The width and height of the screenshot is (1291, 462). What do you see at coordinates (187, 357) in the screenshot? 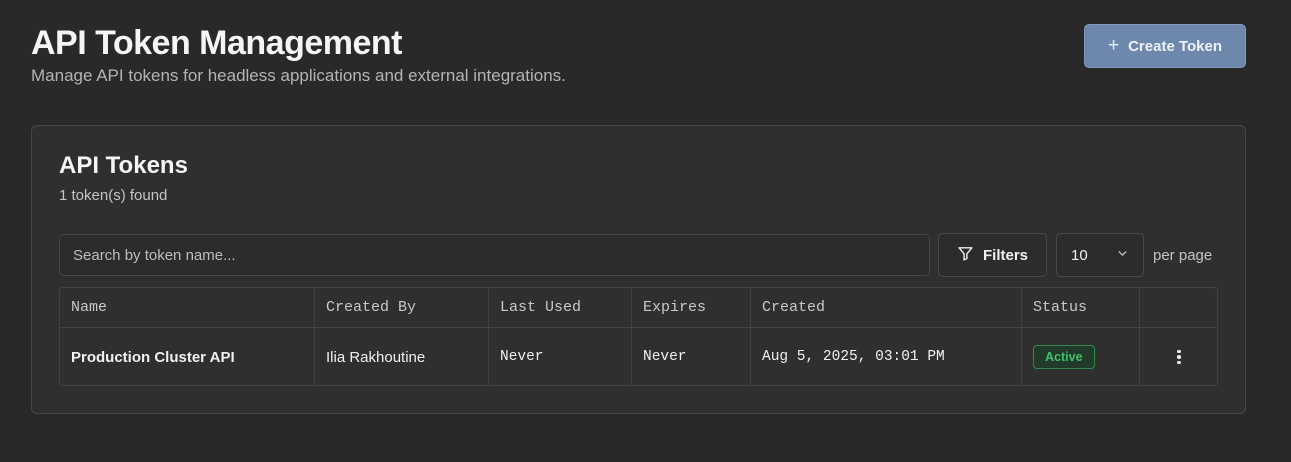
I see `token-name: Production Cluster API` at bounding box center [187, 357].